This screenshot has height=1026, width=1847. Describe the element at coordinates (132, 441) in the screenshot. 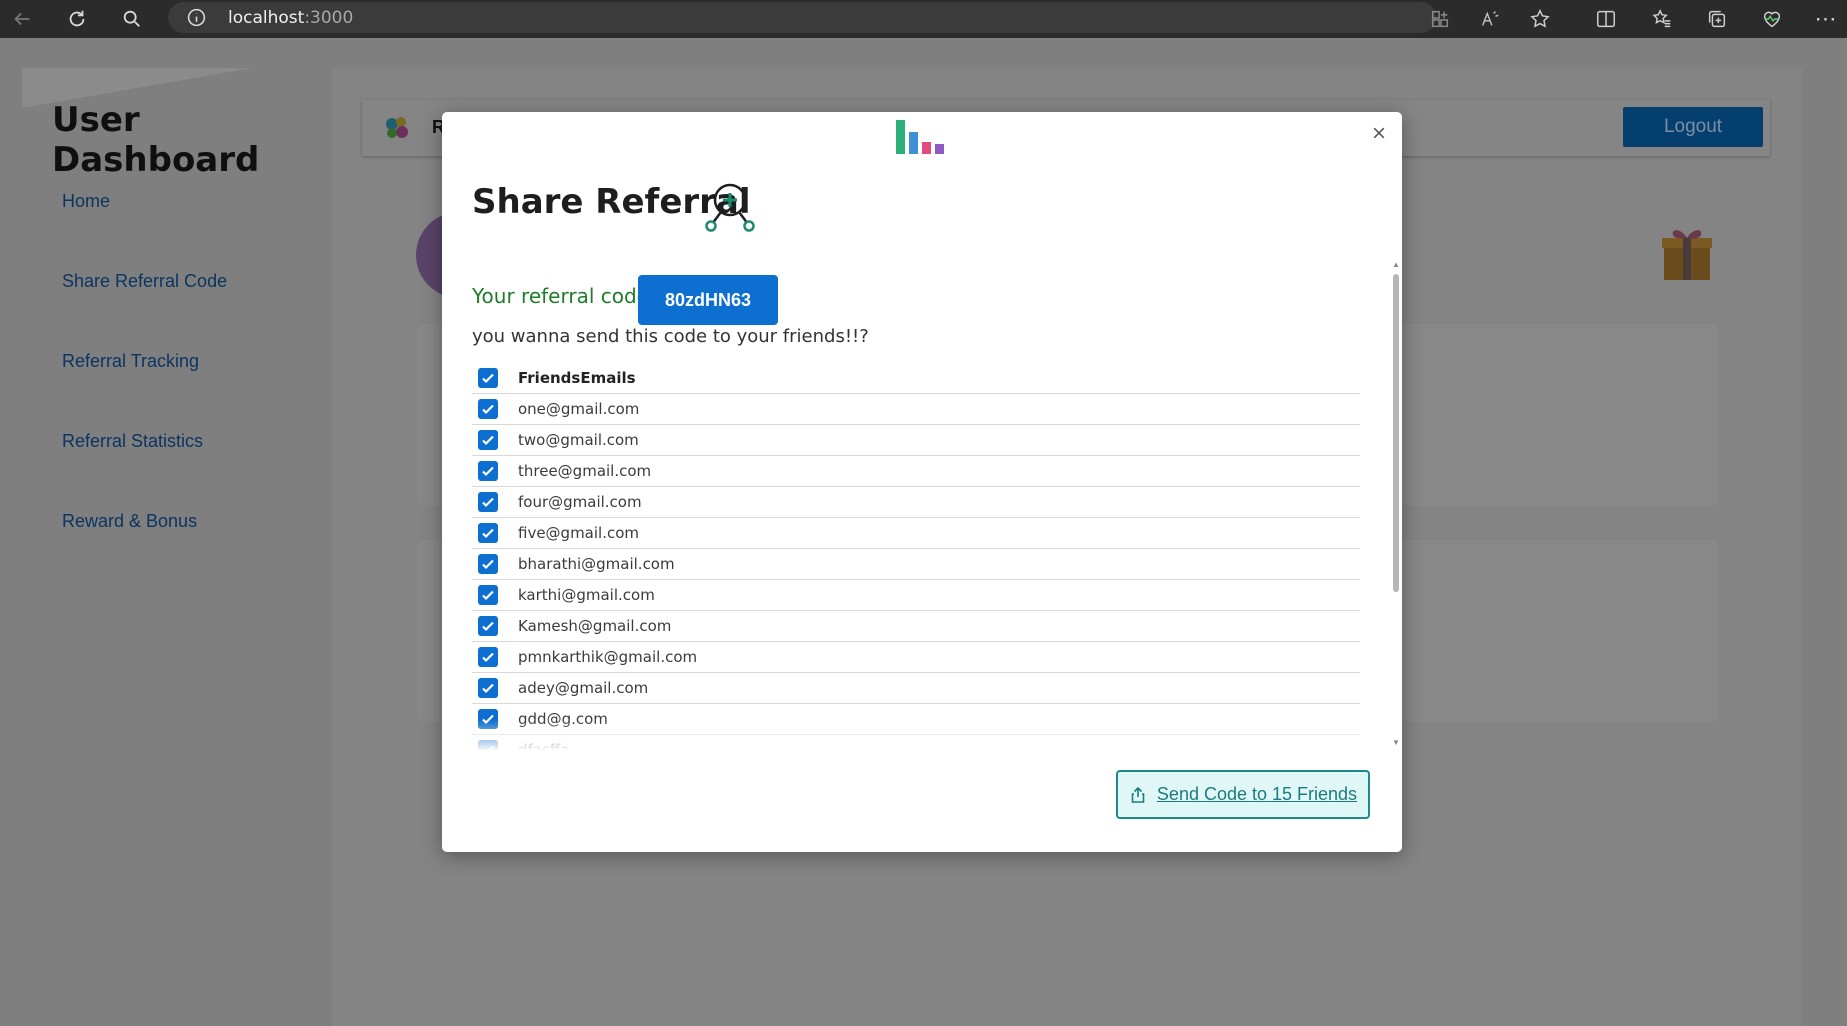

I see `sidebar-item-referral-statistics: Referral Statistics` at that location.